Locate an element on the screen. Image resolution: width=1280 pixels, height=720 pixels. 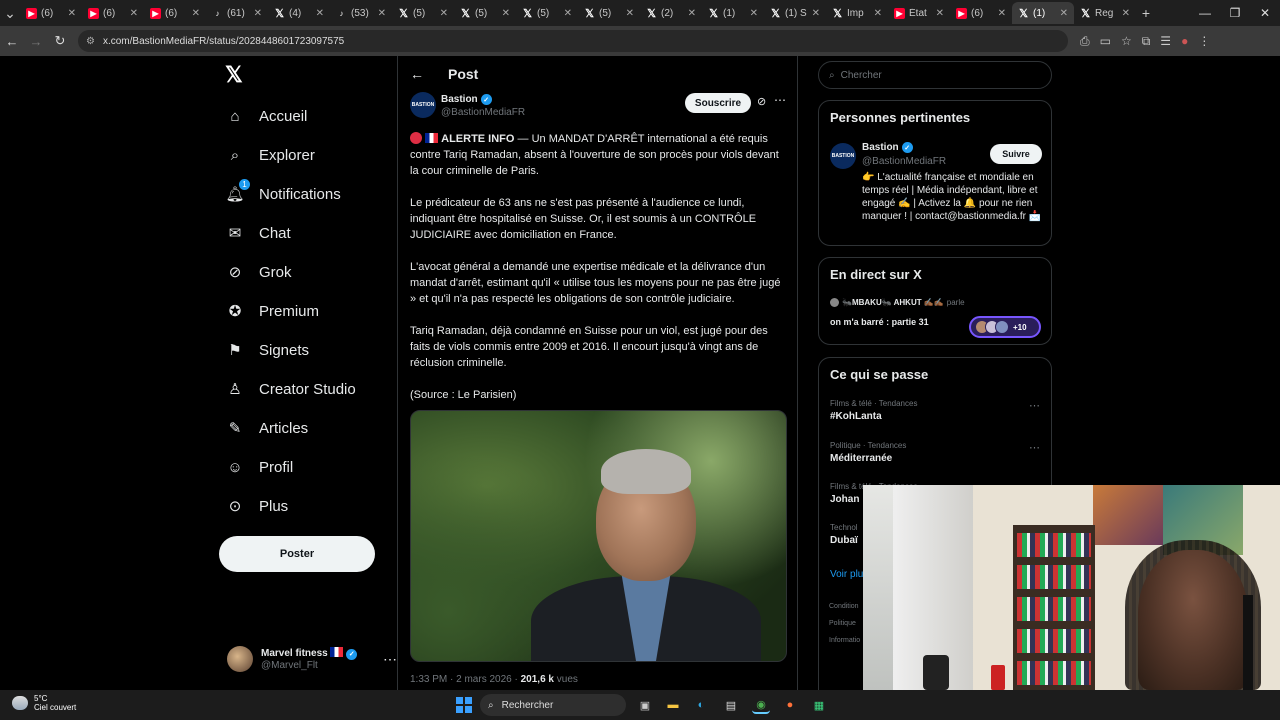
tweet-timestamp: 1:33 PM · 2 mars 2026 · is located at coordinates (465, 679).